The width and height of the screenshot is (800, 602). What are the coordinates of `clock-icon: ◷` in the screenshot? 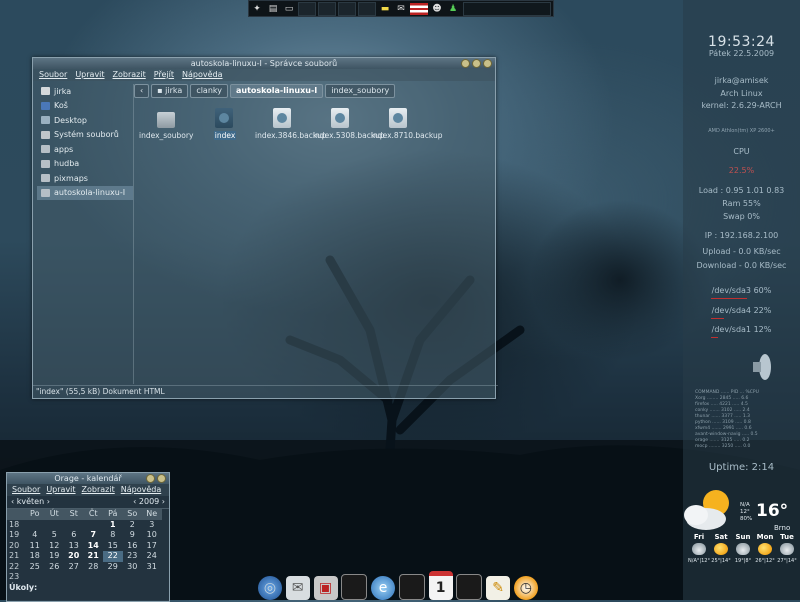 It's located at (525, 588).